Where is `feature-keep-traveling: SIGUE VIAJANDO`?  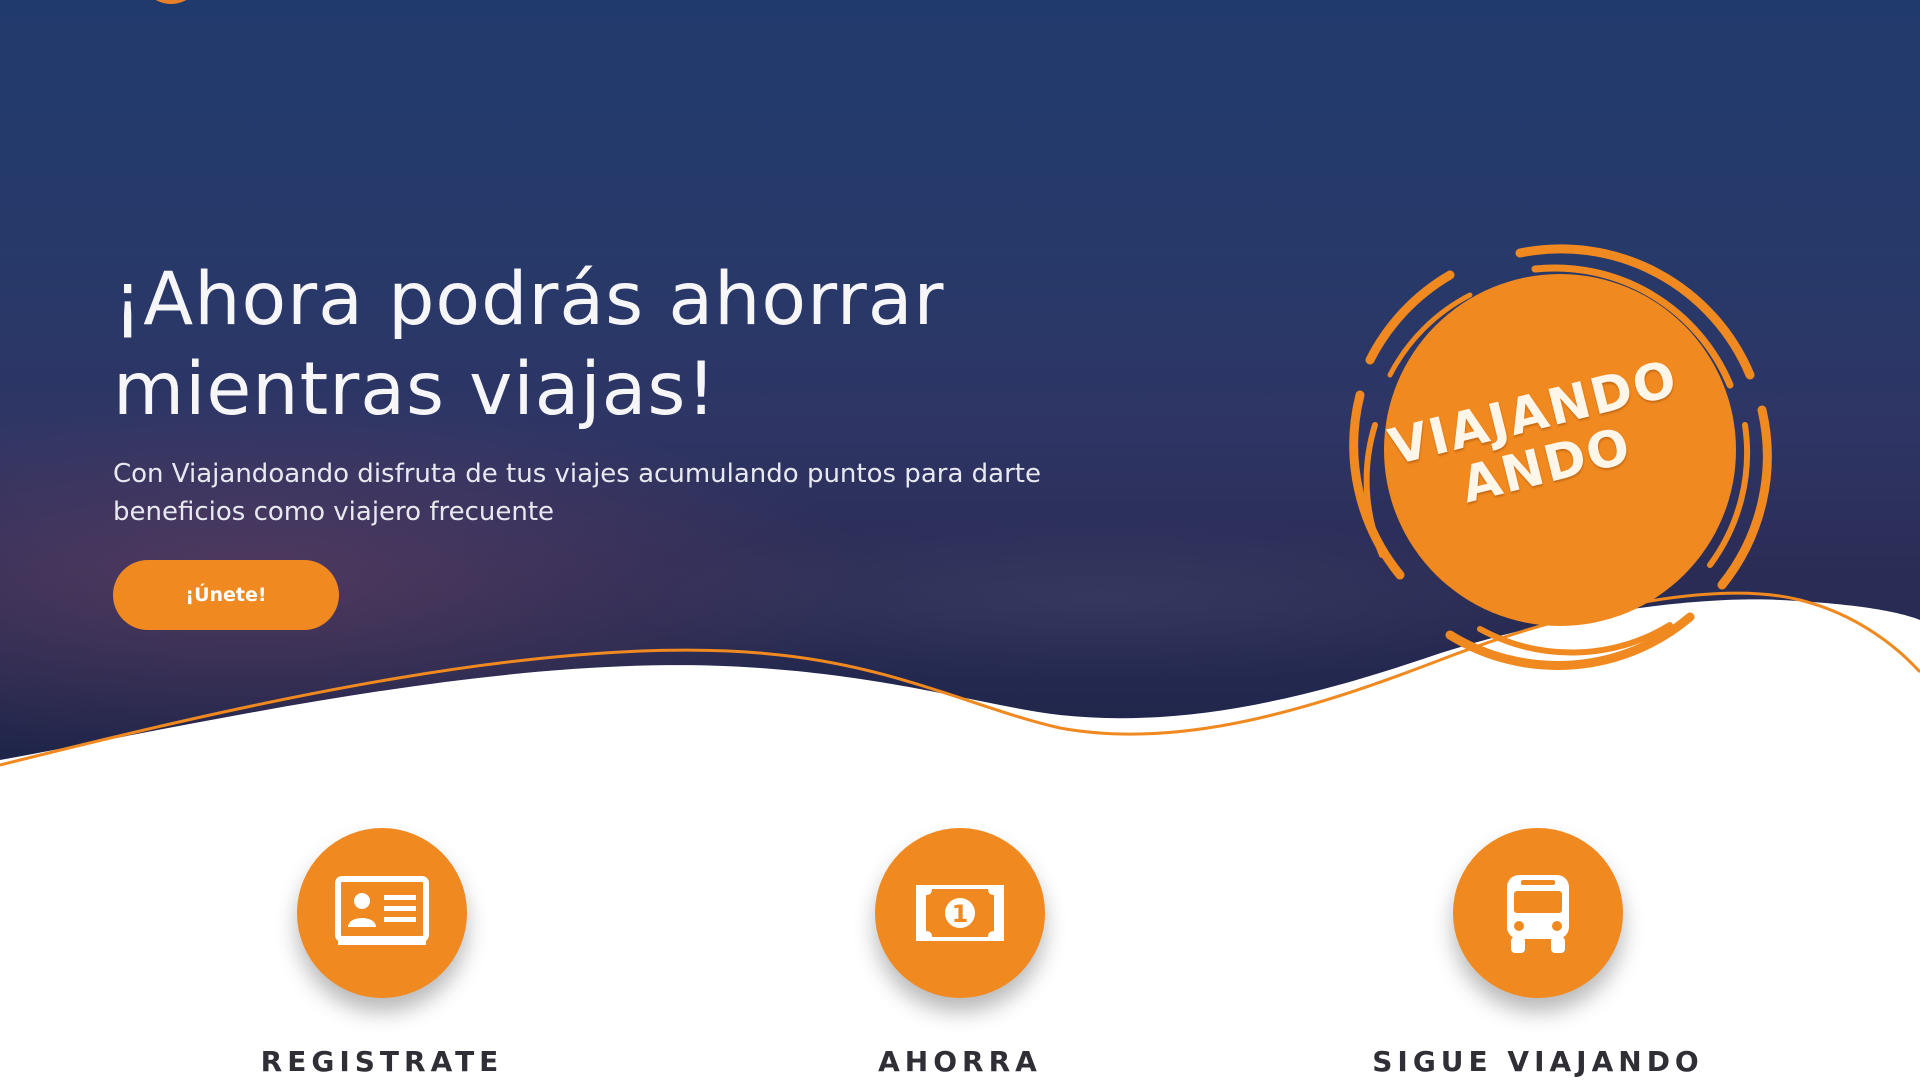 feature-keep-traveling: SIGUE VIAJANDO is located at coordinates (1538, 953).